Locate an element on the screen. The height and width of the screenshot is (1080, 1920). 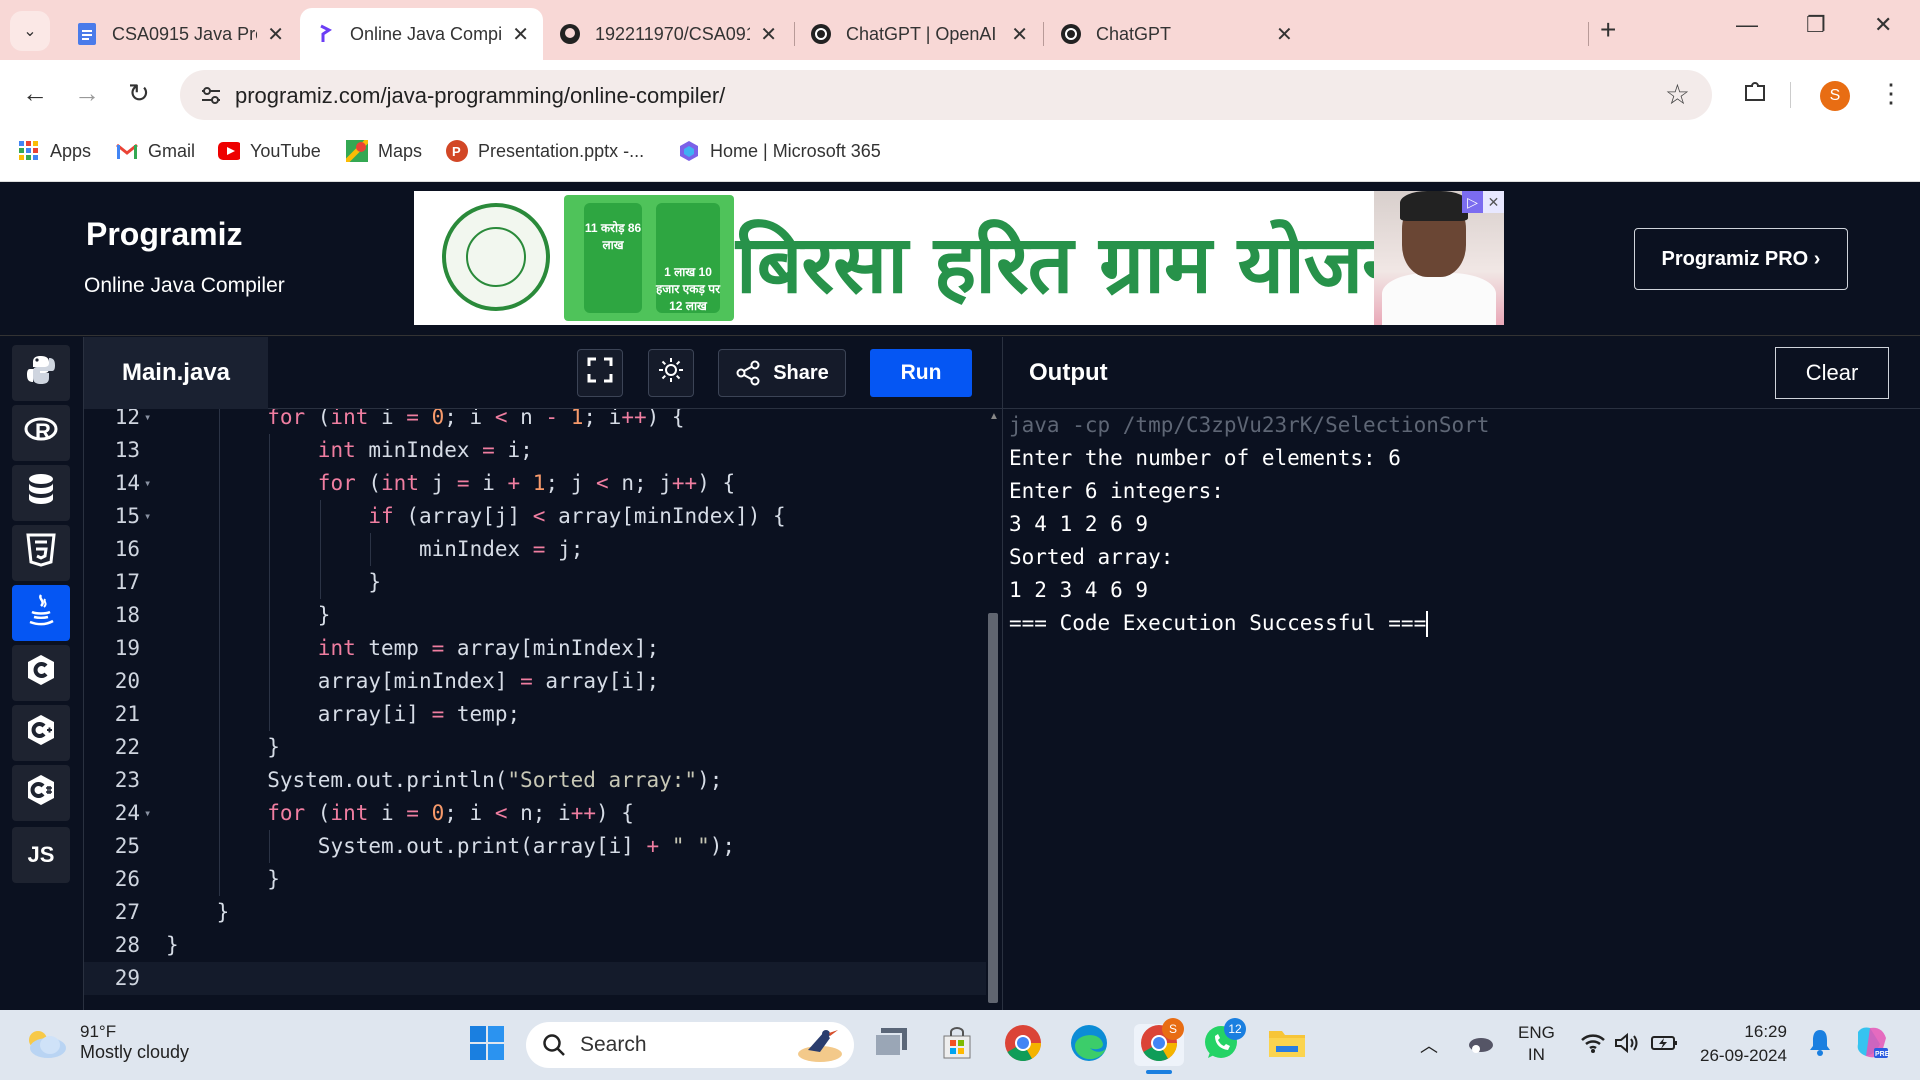
bookmark-maps: Maps is located at coordinates (384, 151).